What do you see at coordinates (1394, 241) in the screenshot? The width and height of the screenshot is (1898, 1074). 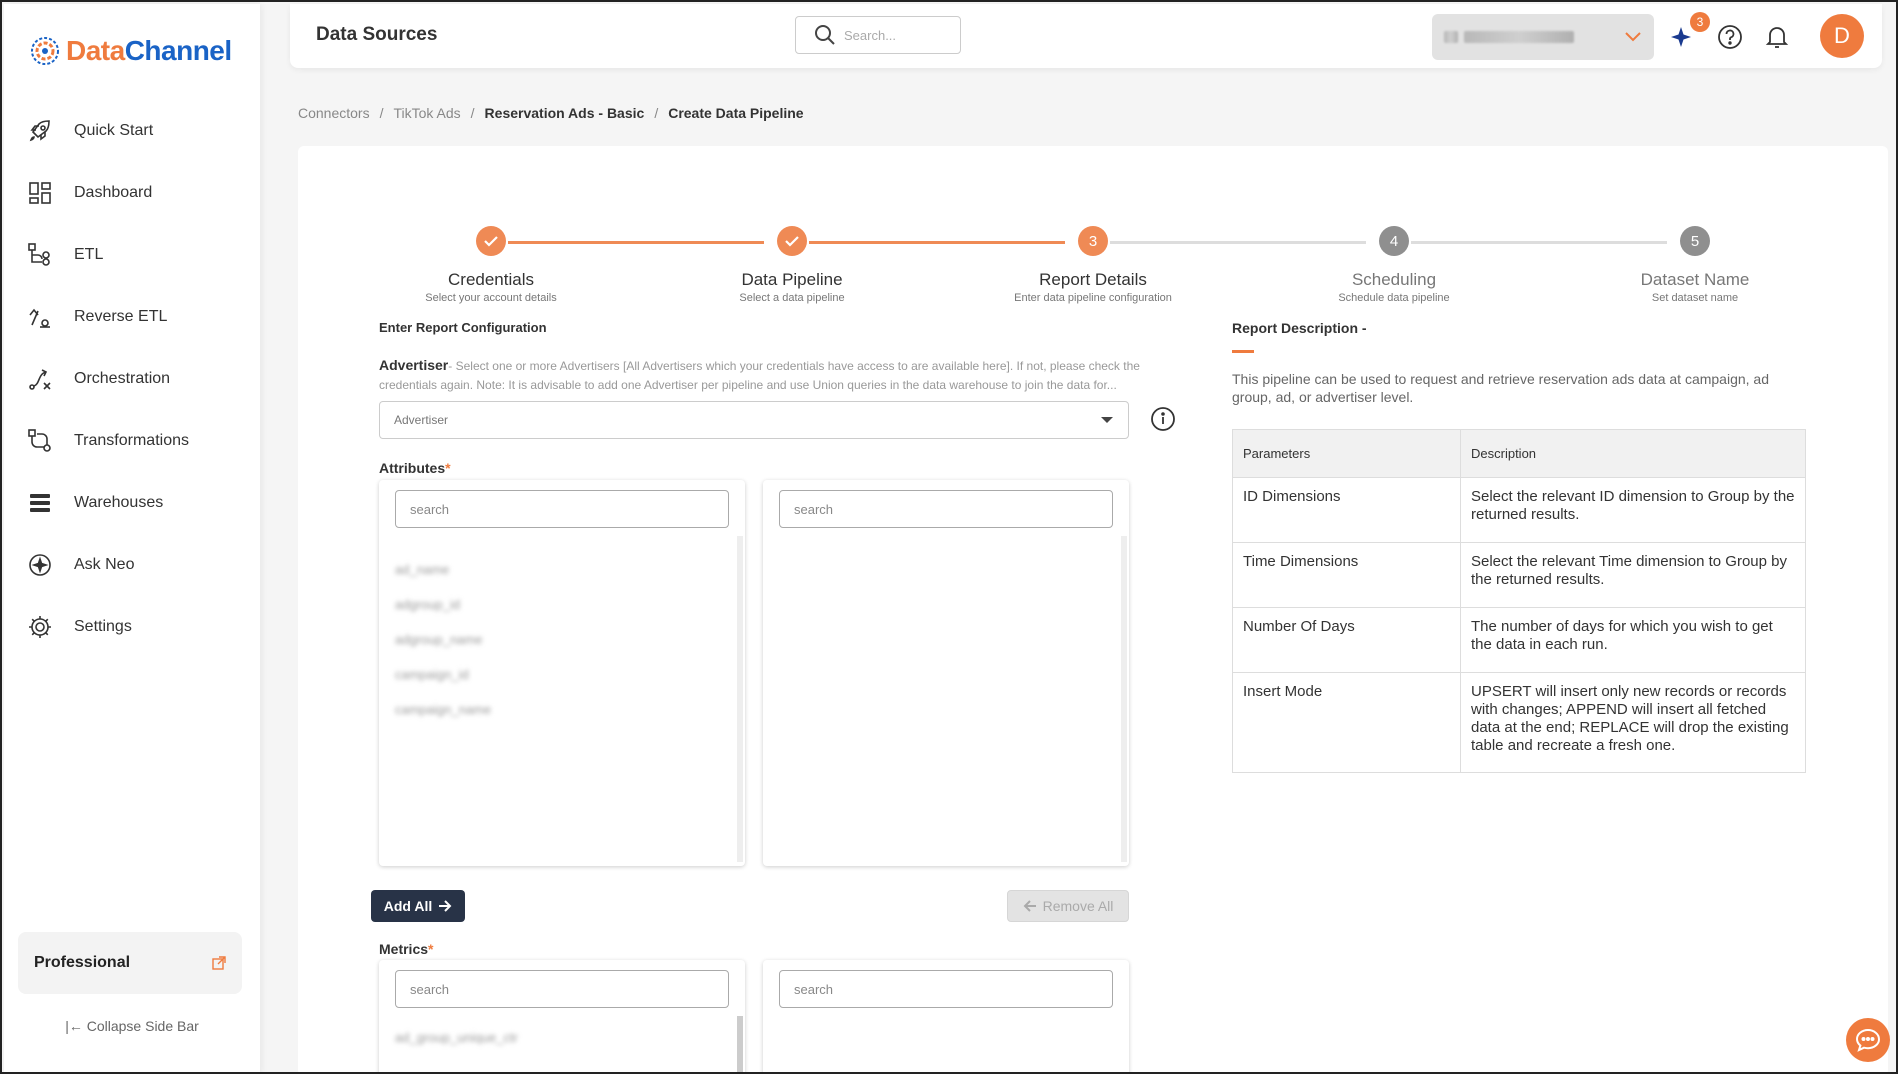 I see `step-number: 4` at bounding box center [1394, 241].